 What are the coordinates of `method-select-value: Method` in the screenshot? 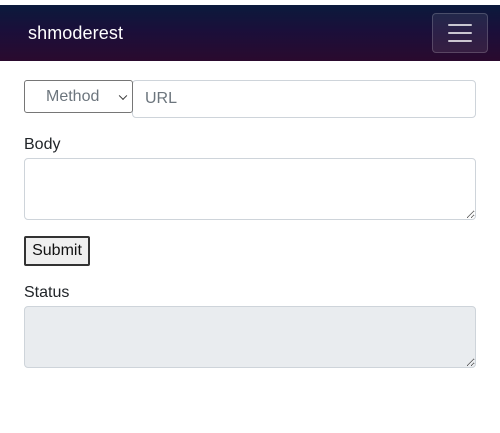 It's located at (73, 96).